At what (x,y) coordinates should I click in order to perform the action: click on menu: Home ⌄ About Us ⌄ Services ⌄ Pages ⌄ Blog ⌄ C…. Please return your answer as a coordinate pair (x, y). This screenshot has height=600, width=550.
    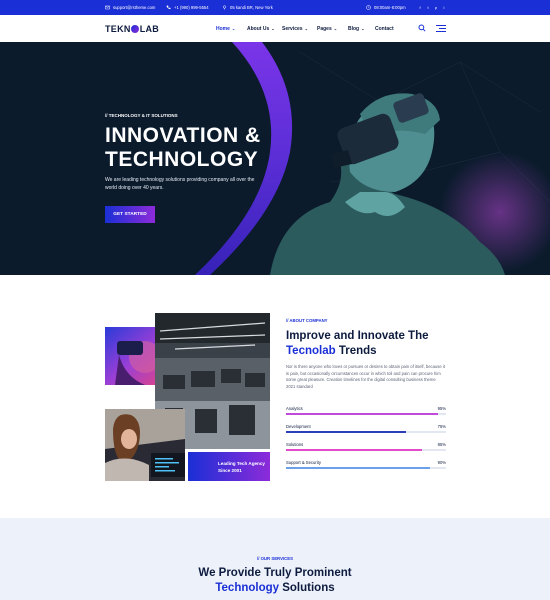
    Looking at the image, I should click on (310, 28).